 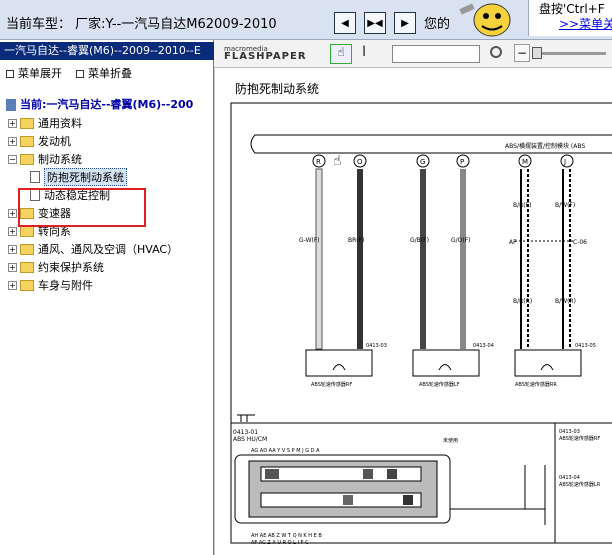 I want to click on vehicle-icon, so click(x=11, y=105).